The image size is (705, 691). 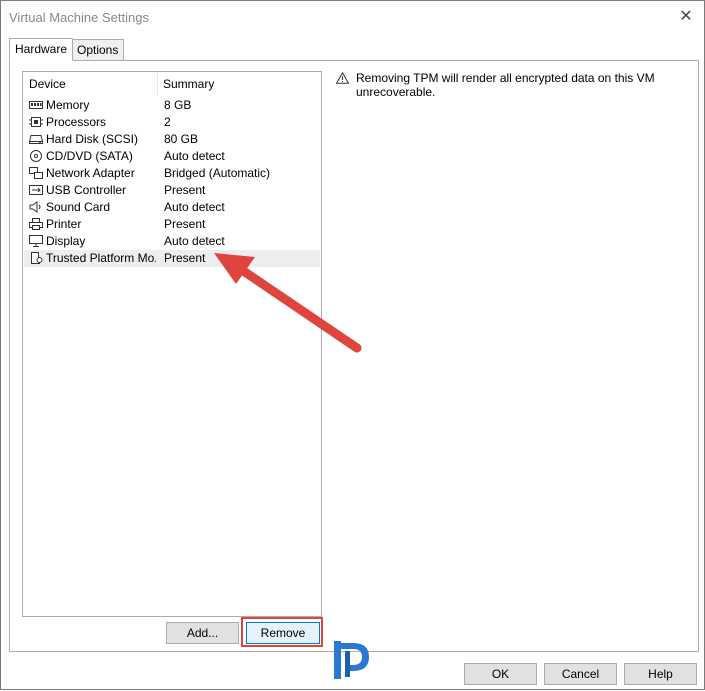 I want to click on device-row-processors: Processors 2, so click(x=172, y=122).